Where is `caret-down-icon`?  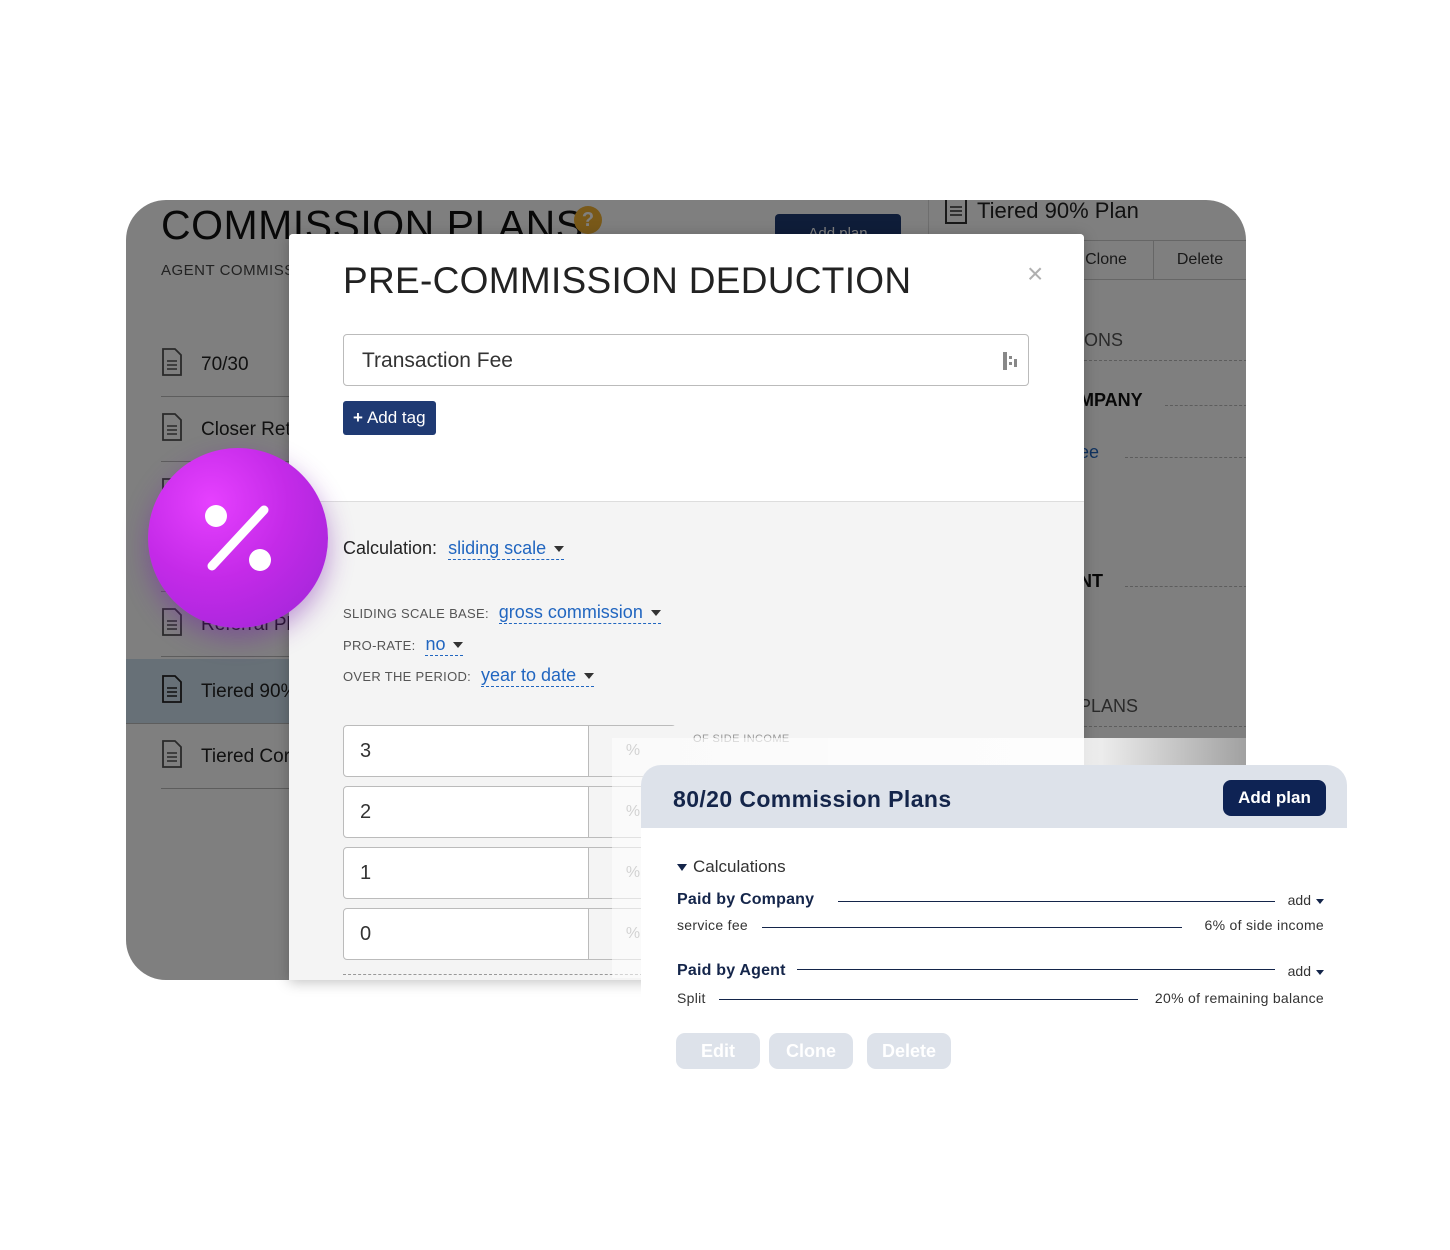 caret-down-icon is located at coordinates (682, 868).